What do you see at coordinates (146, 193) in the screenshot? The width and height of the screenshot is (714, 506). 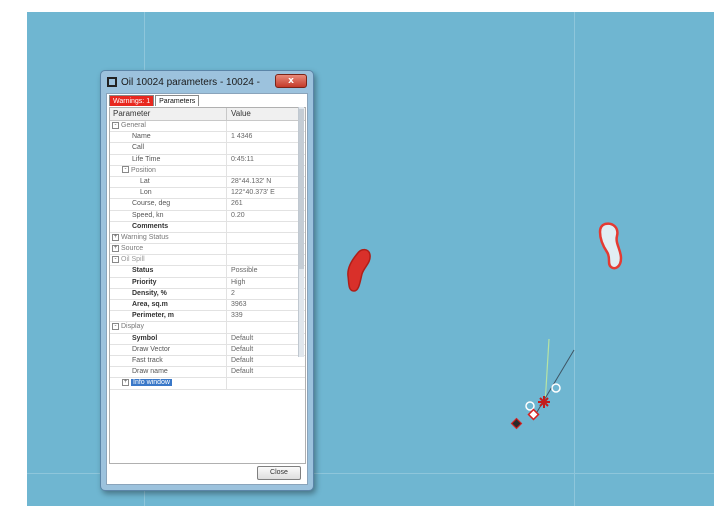 I see `row-key: Lon` at bounding box center [146, 193].